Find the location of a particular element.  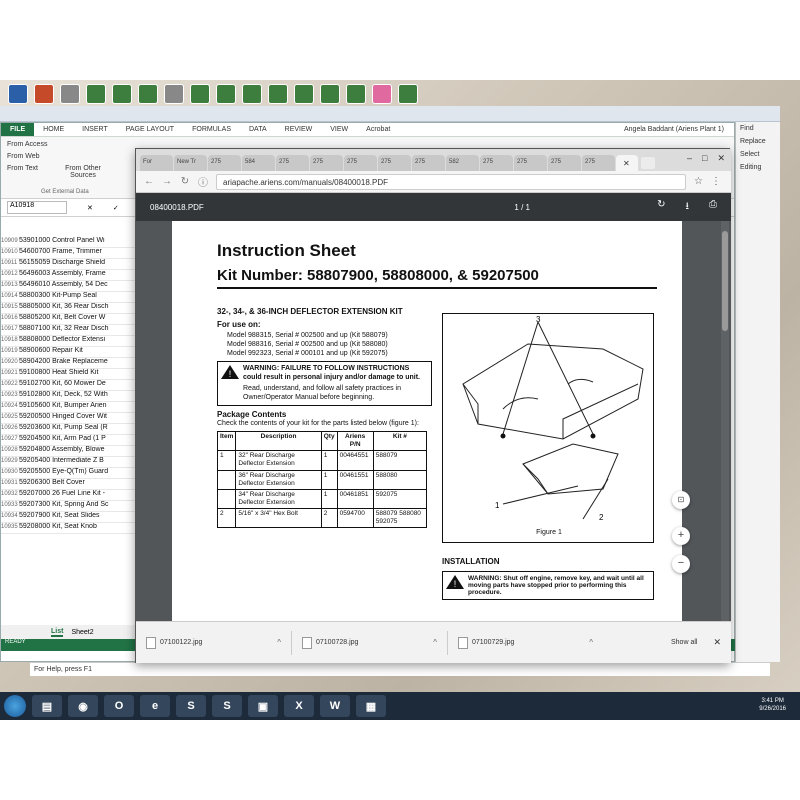

table-row: 1091054600700 Frame, Trimmer is located at coordinates (71, 253).